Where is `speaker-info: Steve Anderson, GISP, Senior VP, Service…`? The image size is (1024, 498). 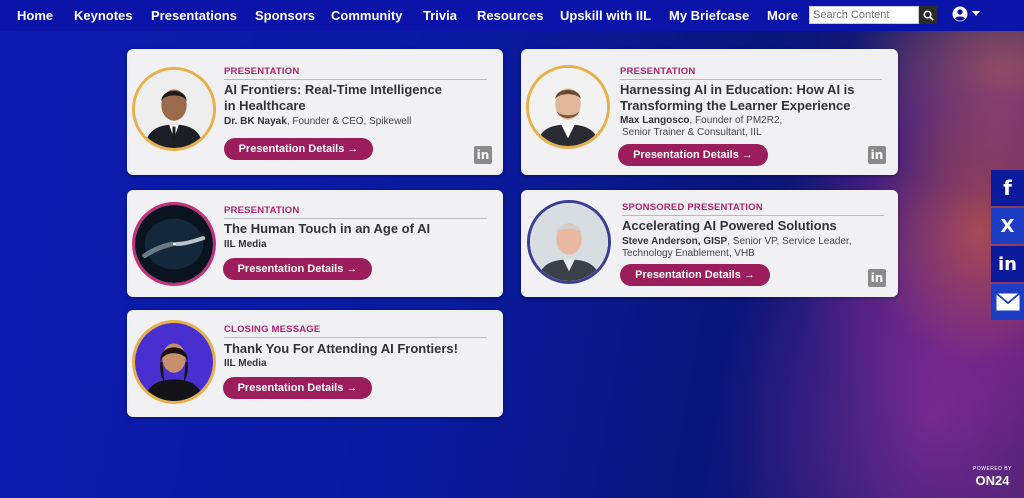
speaker-info: Steve Anderson, GISP, Senior VP, Service… is located at coordinates (737, 242).